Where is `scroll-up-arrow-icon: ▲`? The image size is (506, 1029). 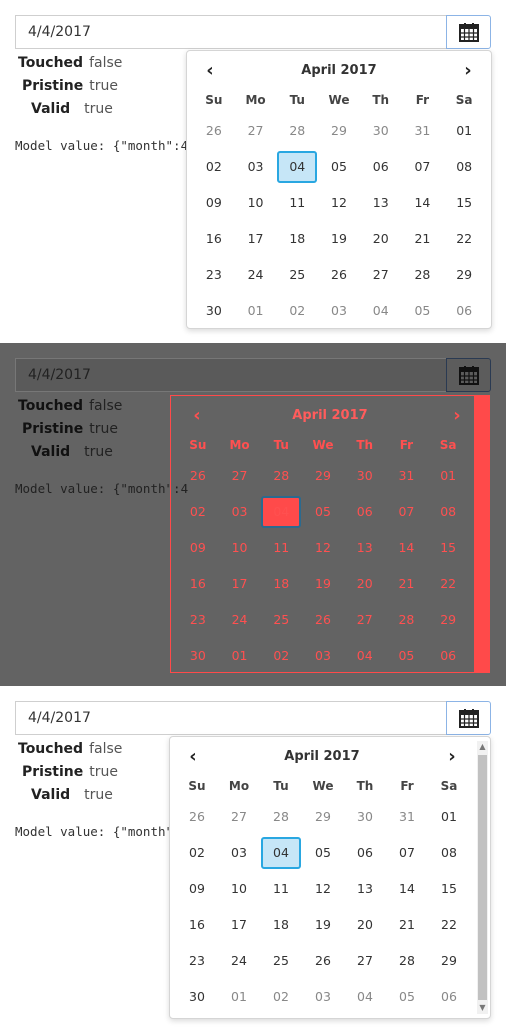
scroll-up-arrow-icon: ▲ is located at coordinates (482, 747).